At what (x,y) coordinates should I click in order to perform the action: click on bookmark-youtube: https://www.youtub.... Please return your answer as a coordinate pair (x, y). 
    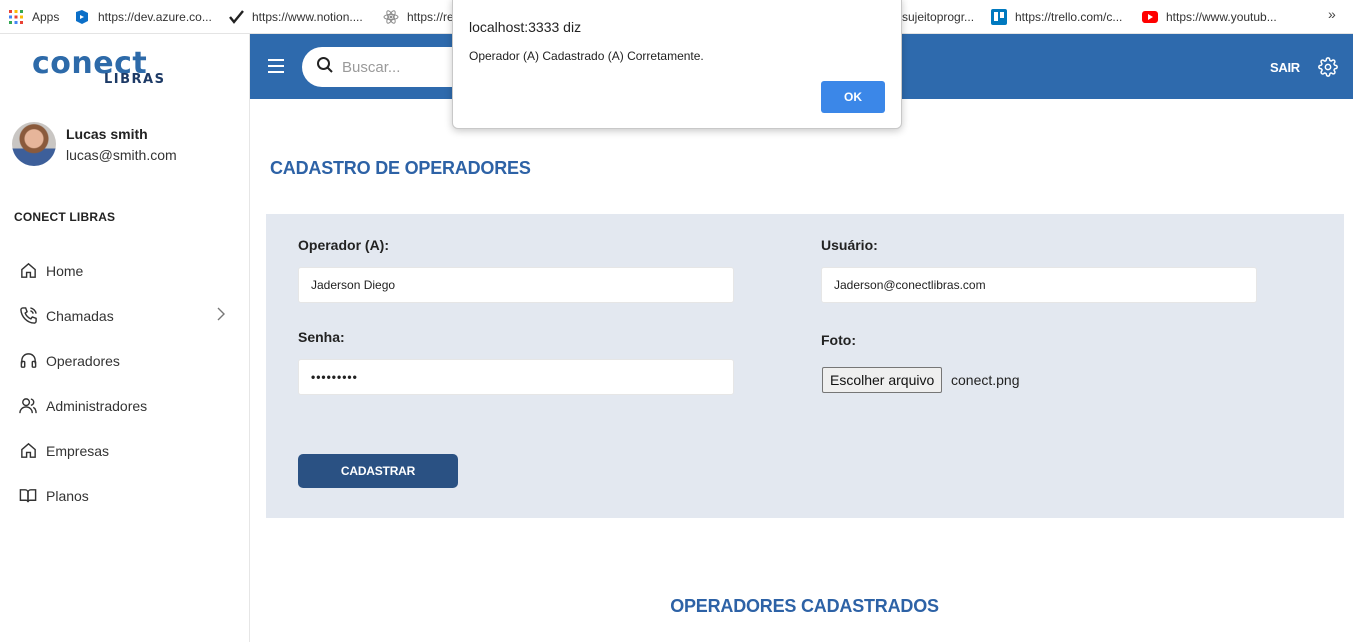
    Looking at the image, I should click on (1209, 16).